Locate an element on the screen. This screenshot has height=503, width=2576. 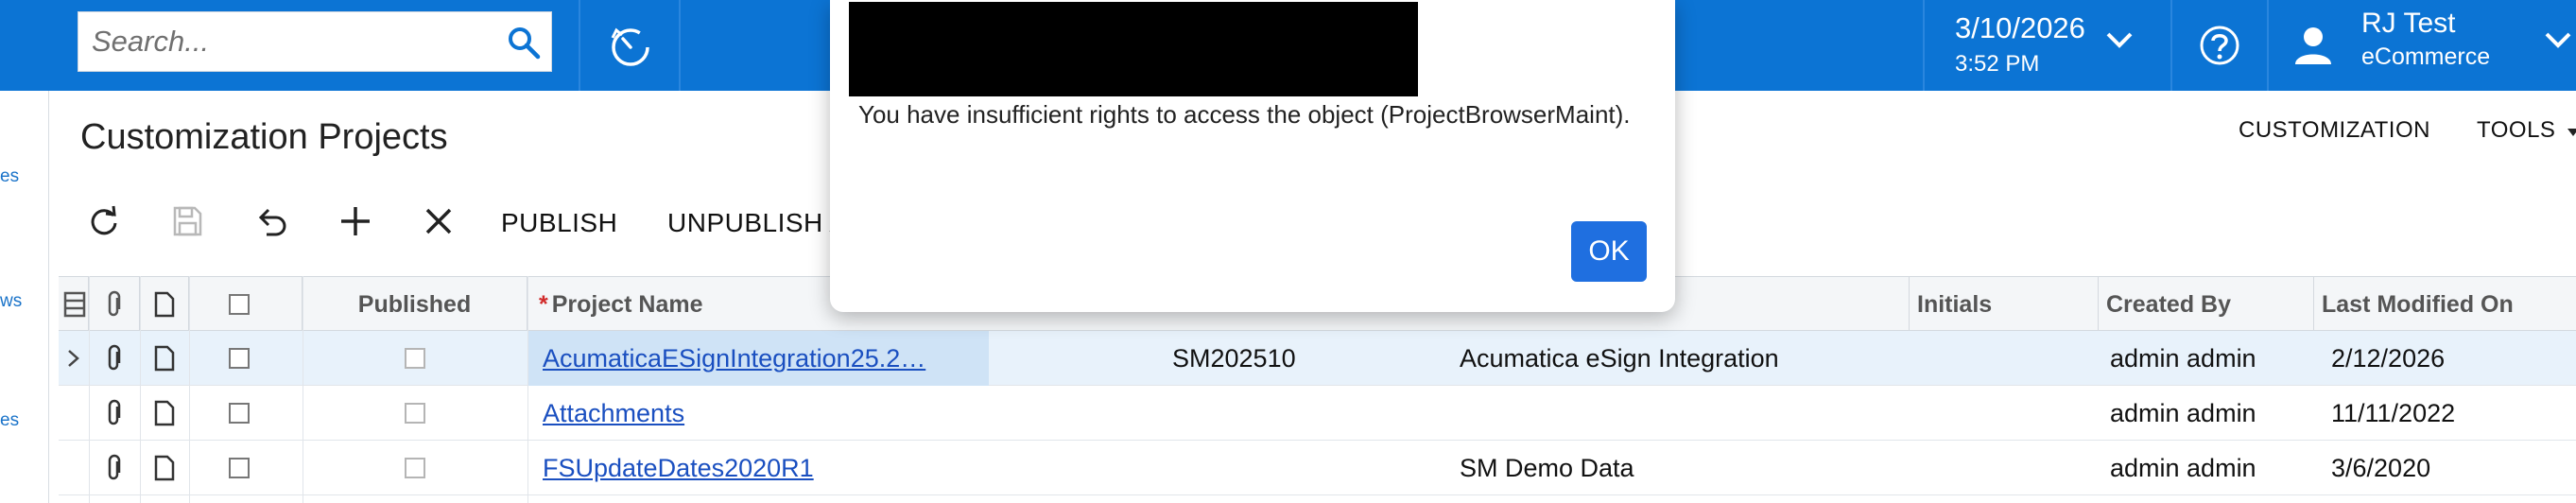
last-modified-cell: 2/12/2026 is located at coordinates (2388, 358).